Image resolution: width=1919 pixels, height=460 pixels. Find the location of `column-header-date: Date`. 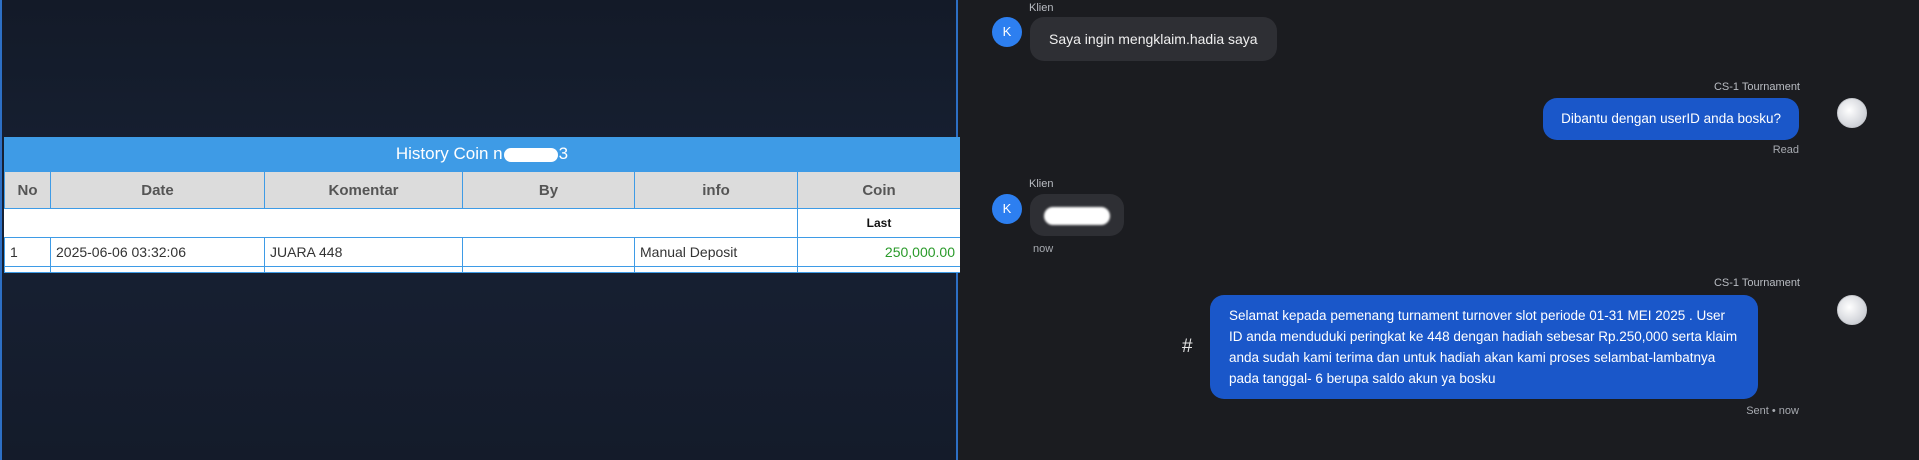

column-header-date: Date is located at coordinates (157, 190).